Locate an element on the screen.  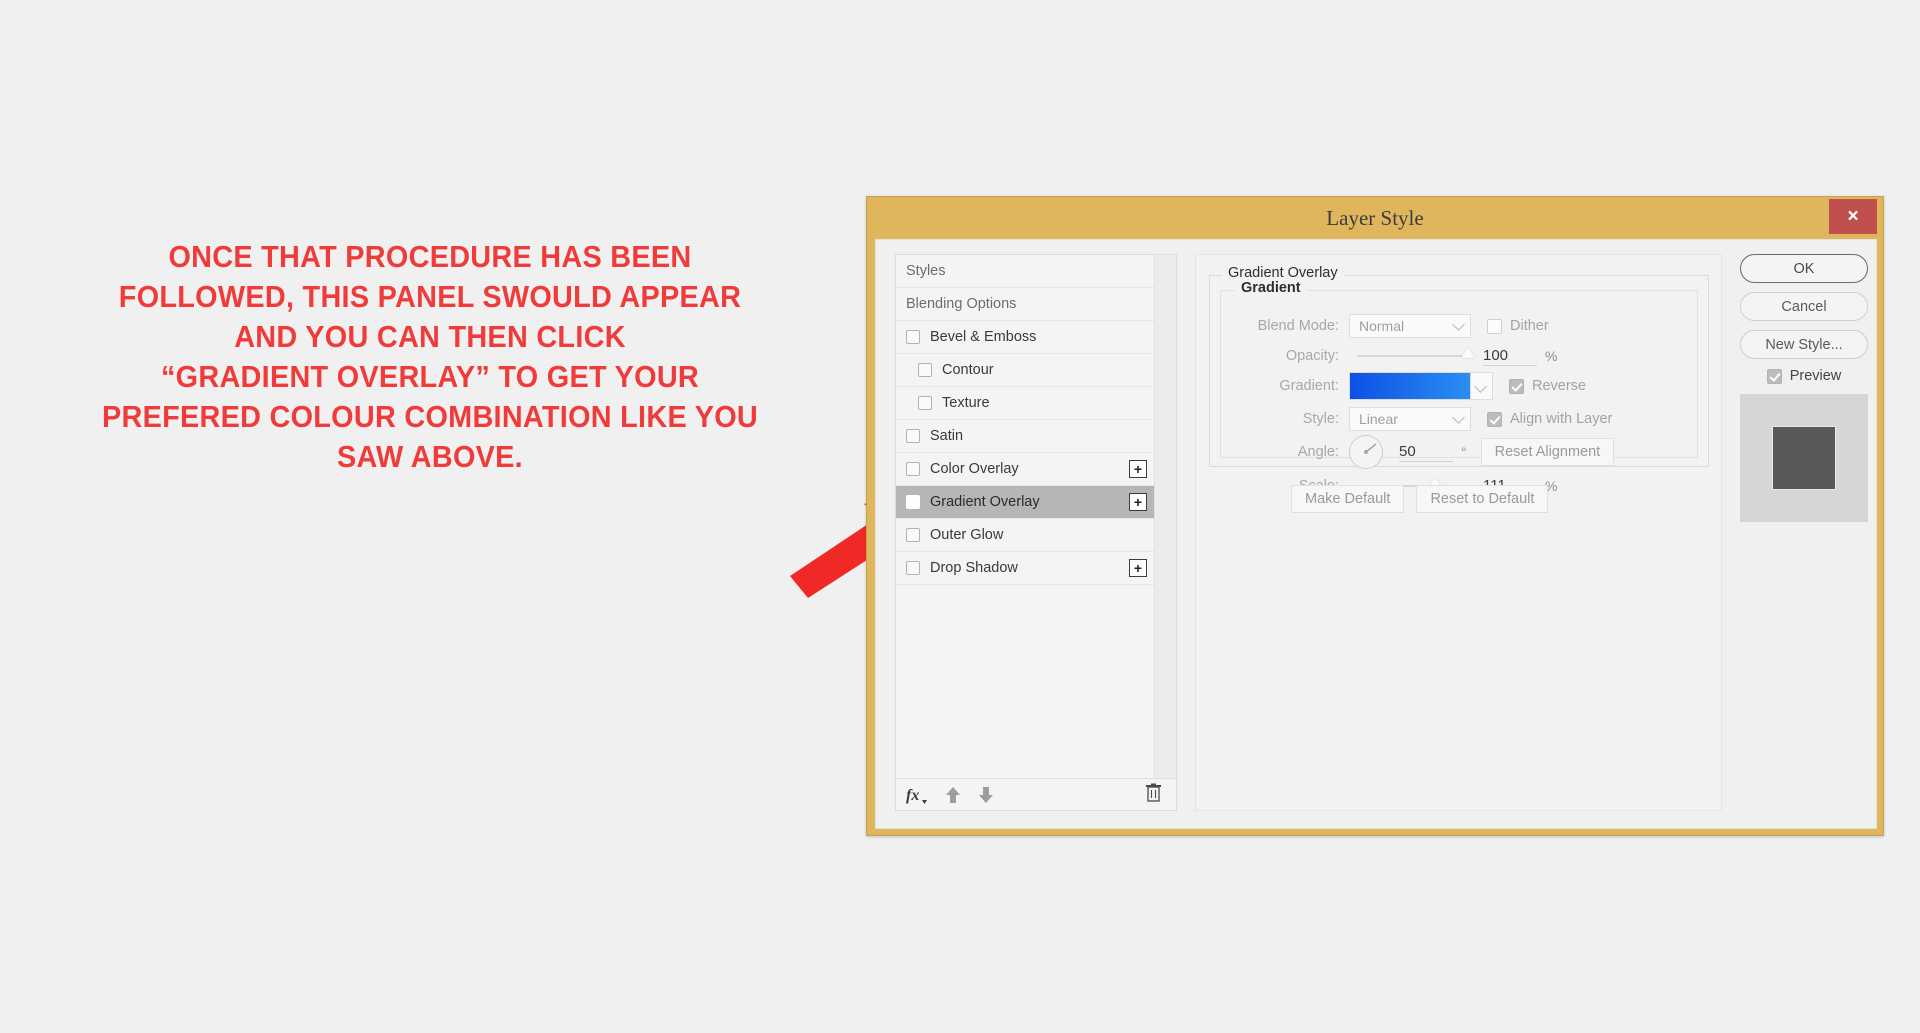
blend-mode-row: Blend Mode: Normal Dither is located at coordinates (1460, 326).